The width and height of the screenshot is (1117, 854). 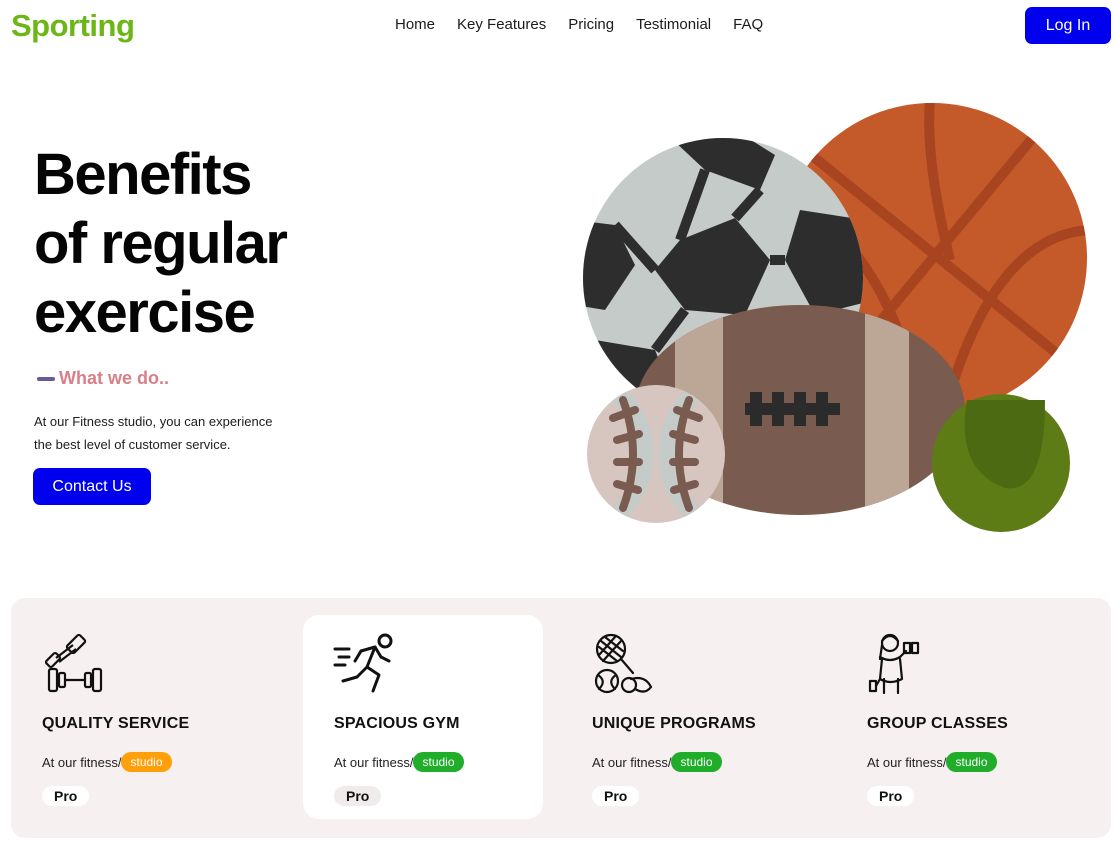 What do you see at coordinates (748, 24) in the screenshot?
I see `nav-faq: FAQ` at bounding box center [748, 24].